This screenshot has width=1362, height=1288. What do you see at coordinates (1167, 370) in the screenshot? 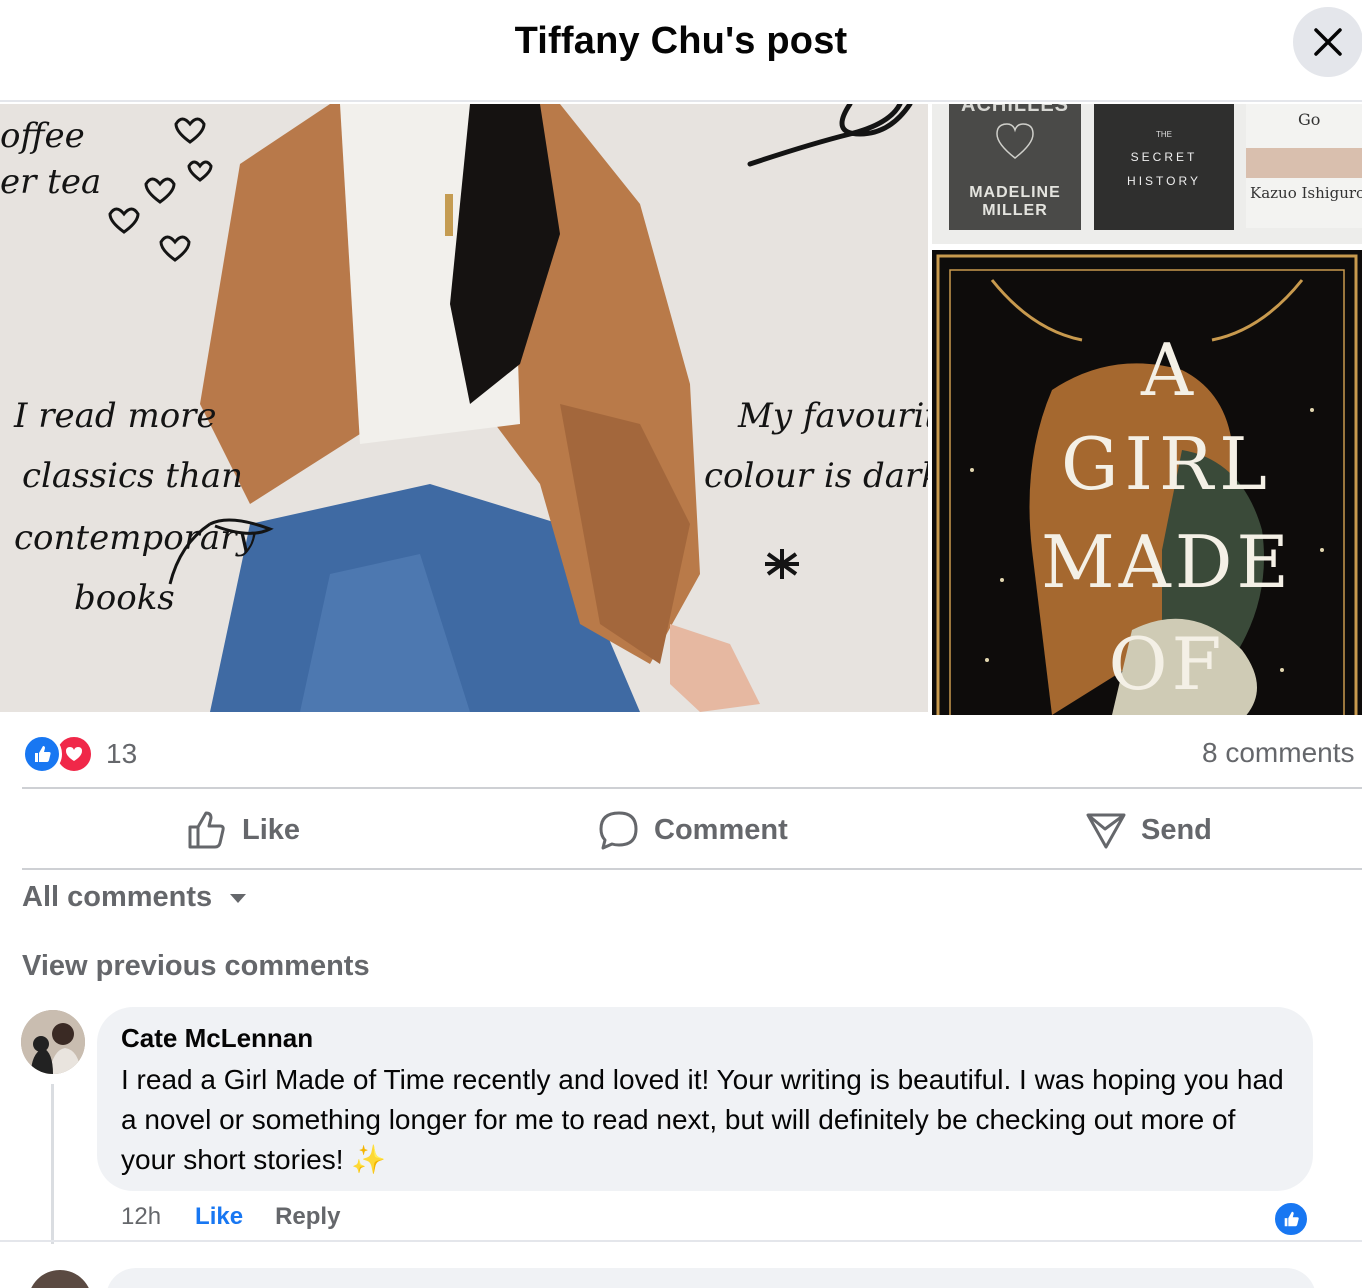
I see `cover-title-line: A` at bounding box center [1167, 370].